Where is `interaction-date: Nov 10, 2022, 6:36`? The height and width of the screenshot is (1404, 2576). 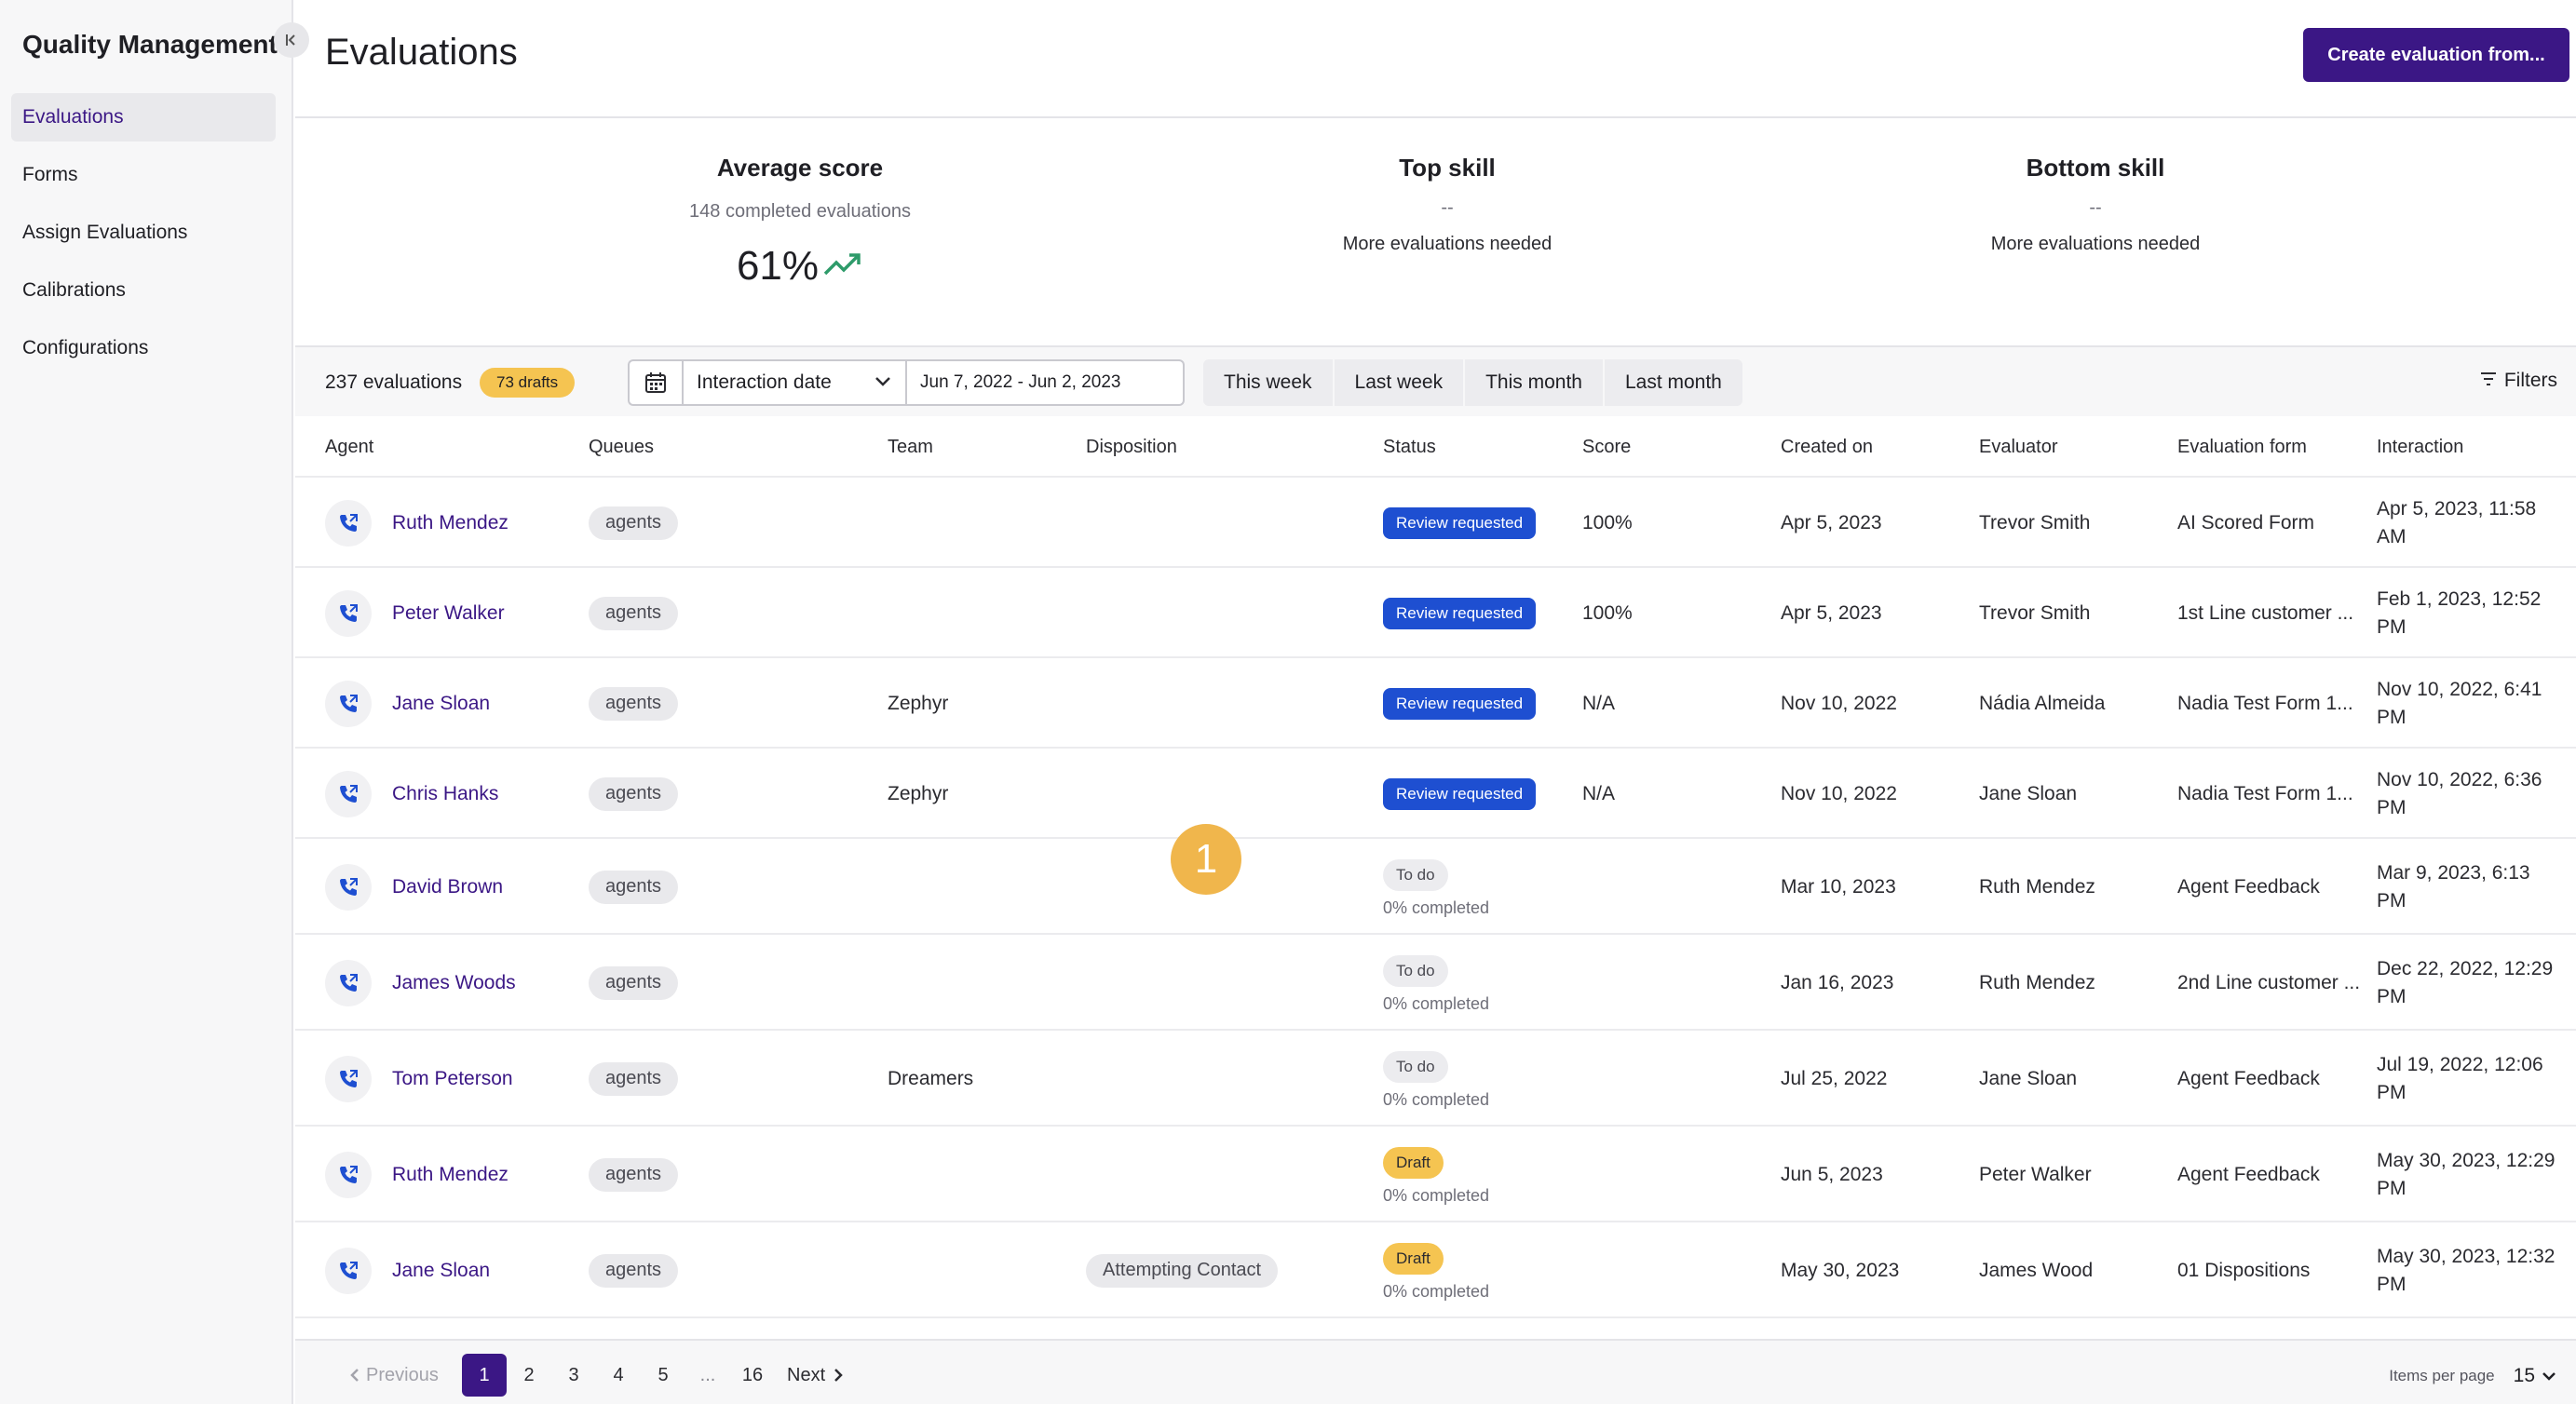 interaction-date: Nov 10, 2022, 6:36 is located at coordinates (2459, 779).